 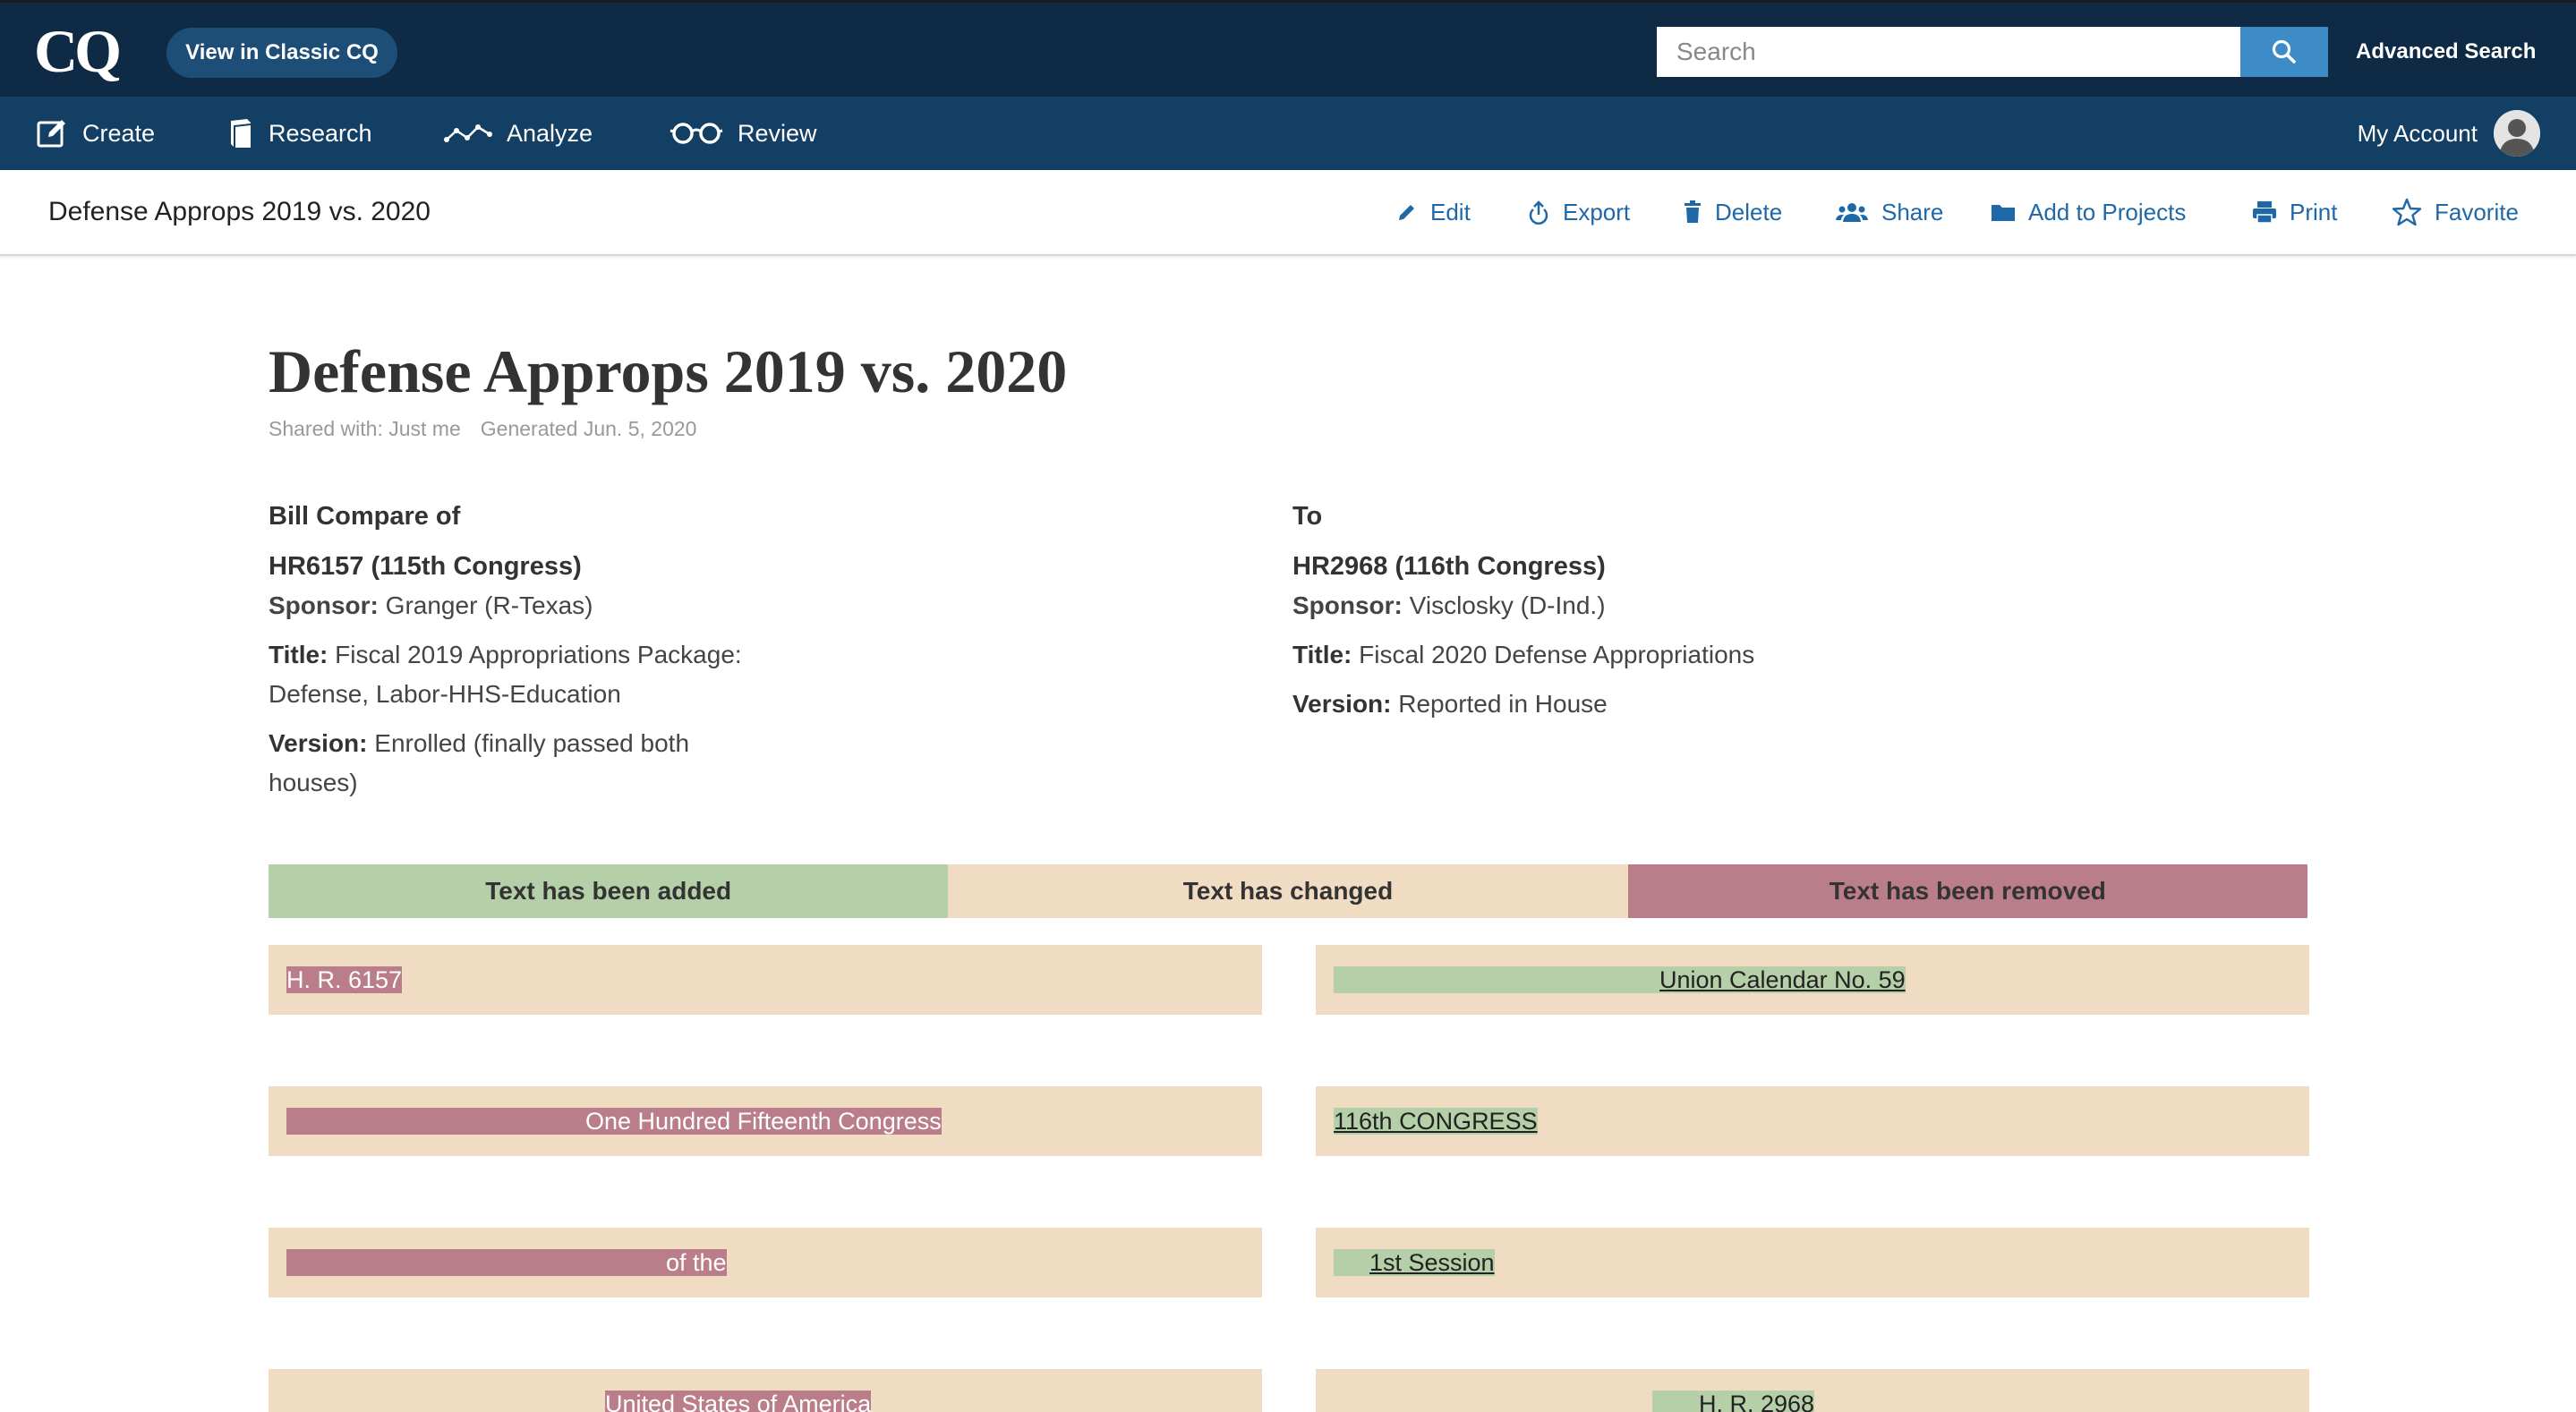 I want to click on print-label: Print, so click(x=2314, y=211).